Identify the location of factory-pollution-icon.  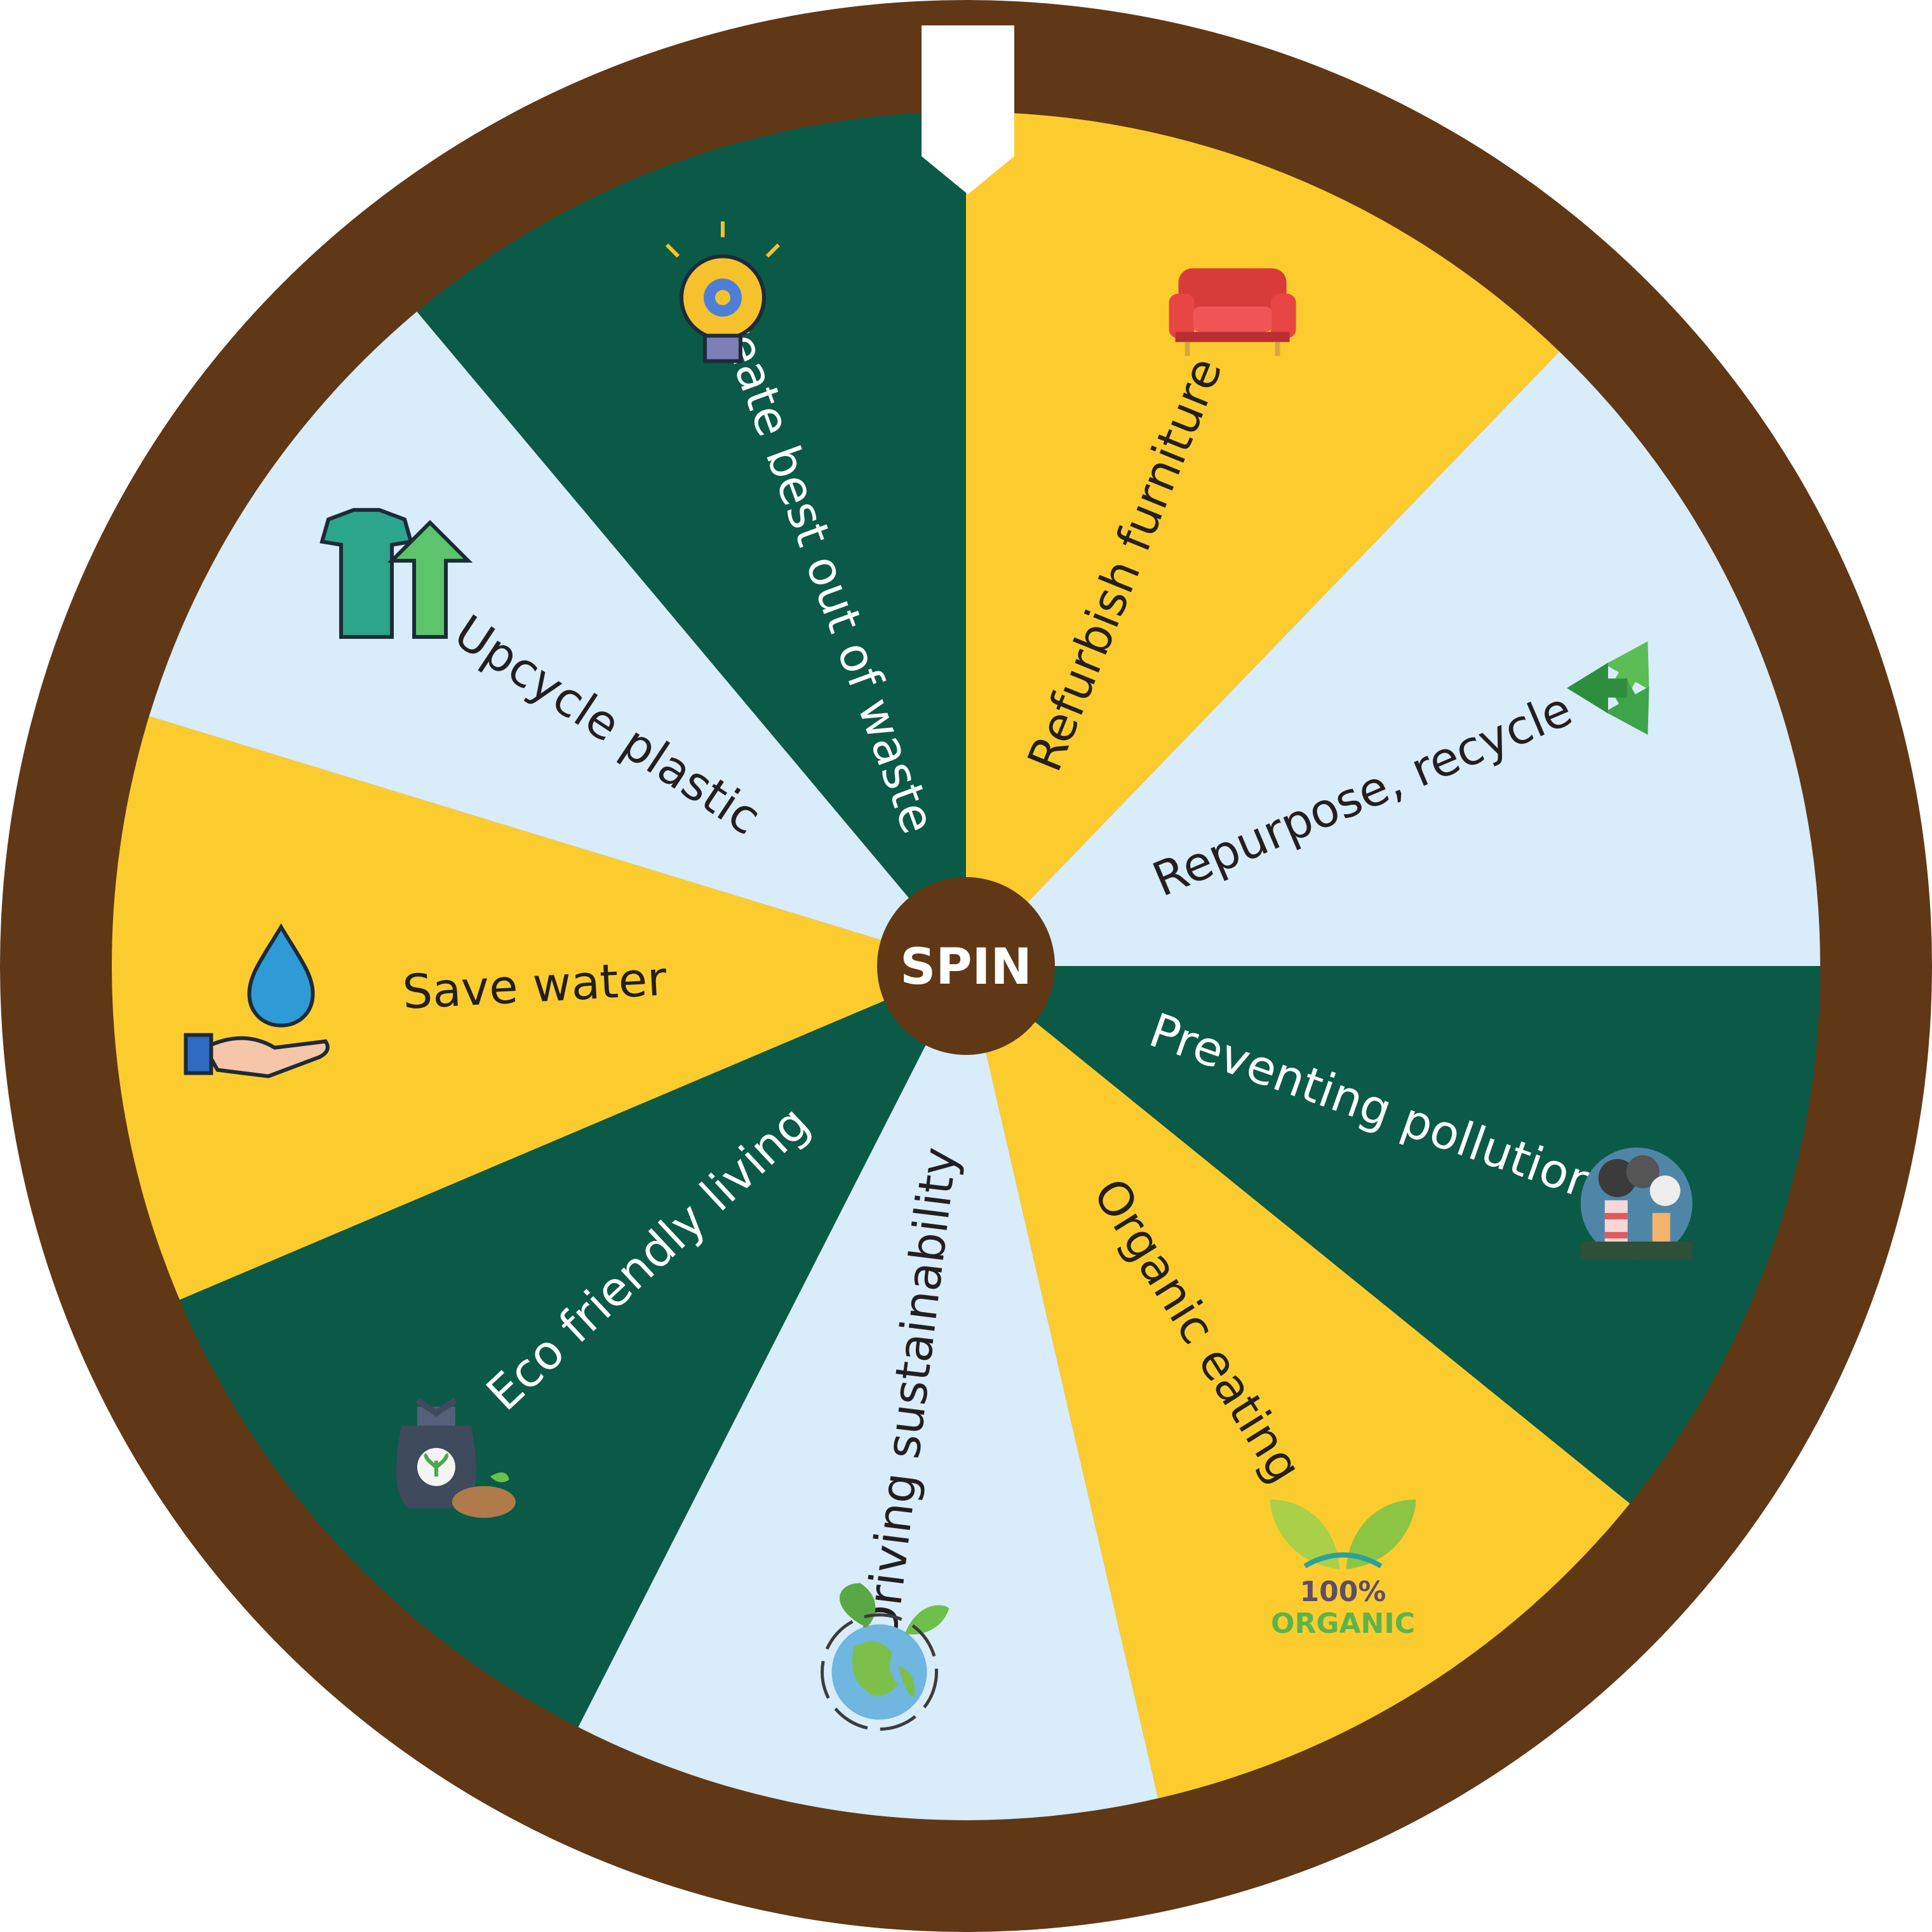
(1636, 1203).